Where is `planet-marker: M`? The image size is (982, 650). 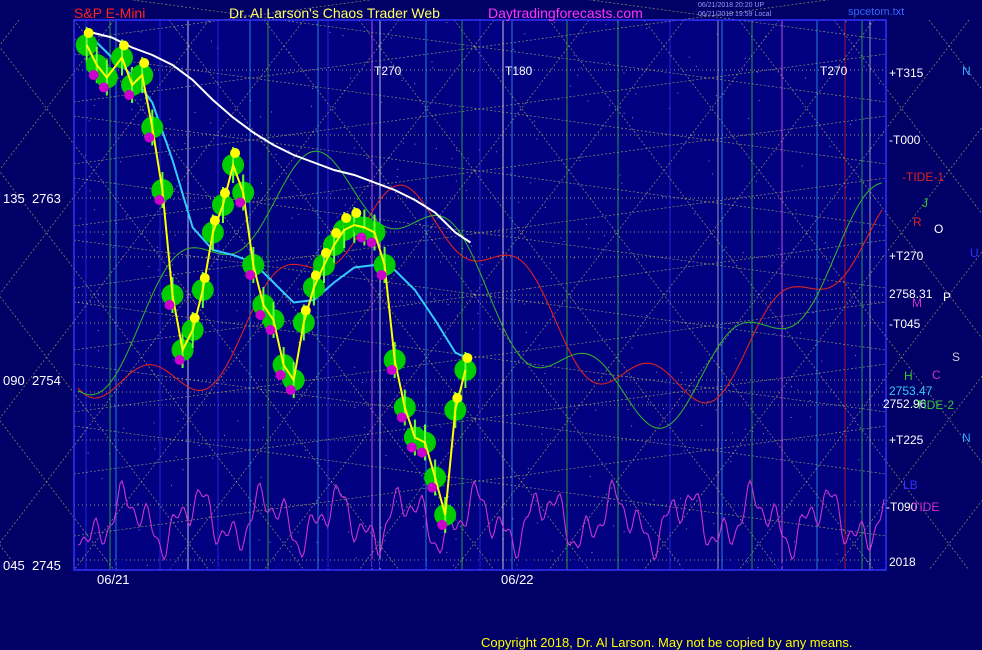 planet-marker: M is located at coordinates (917, 303).